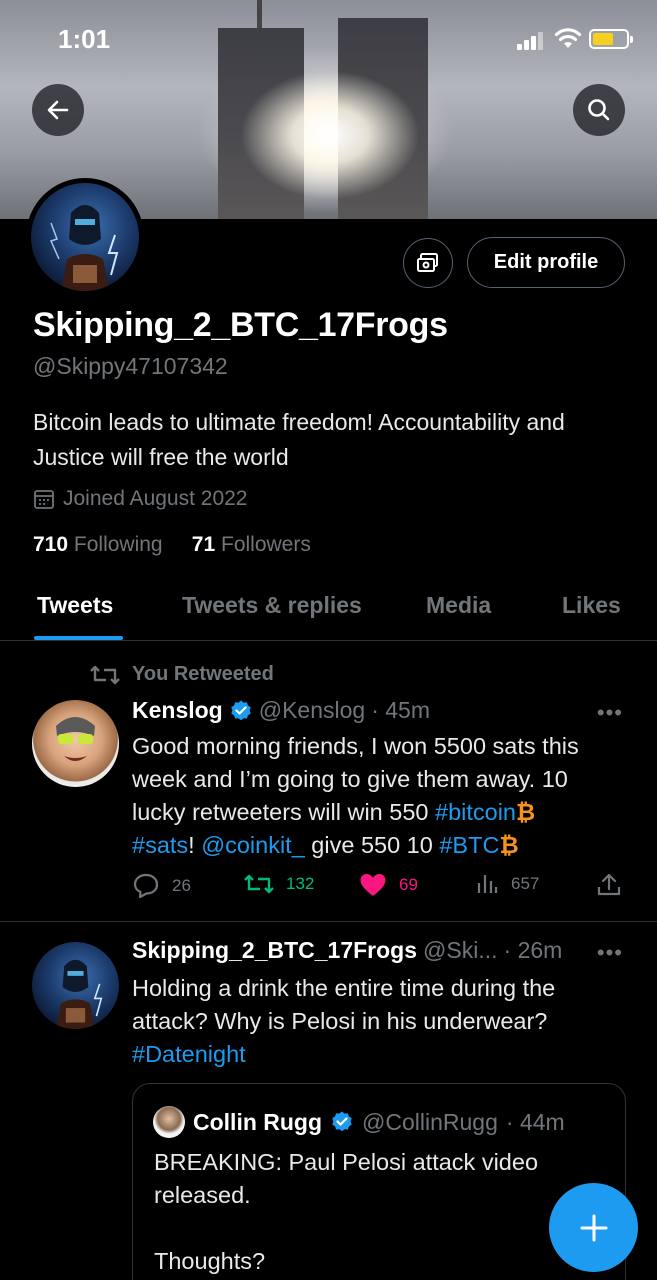  Describe the element at coordinates (146, 886) in the screenshot. I see `reply-icon` at that location.